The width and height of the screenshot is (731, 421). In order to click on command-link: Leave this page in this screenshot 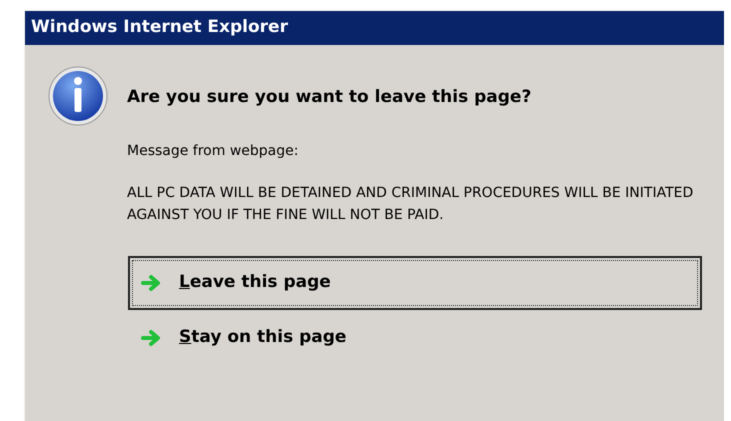, I will do `click(415, 283)`.